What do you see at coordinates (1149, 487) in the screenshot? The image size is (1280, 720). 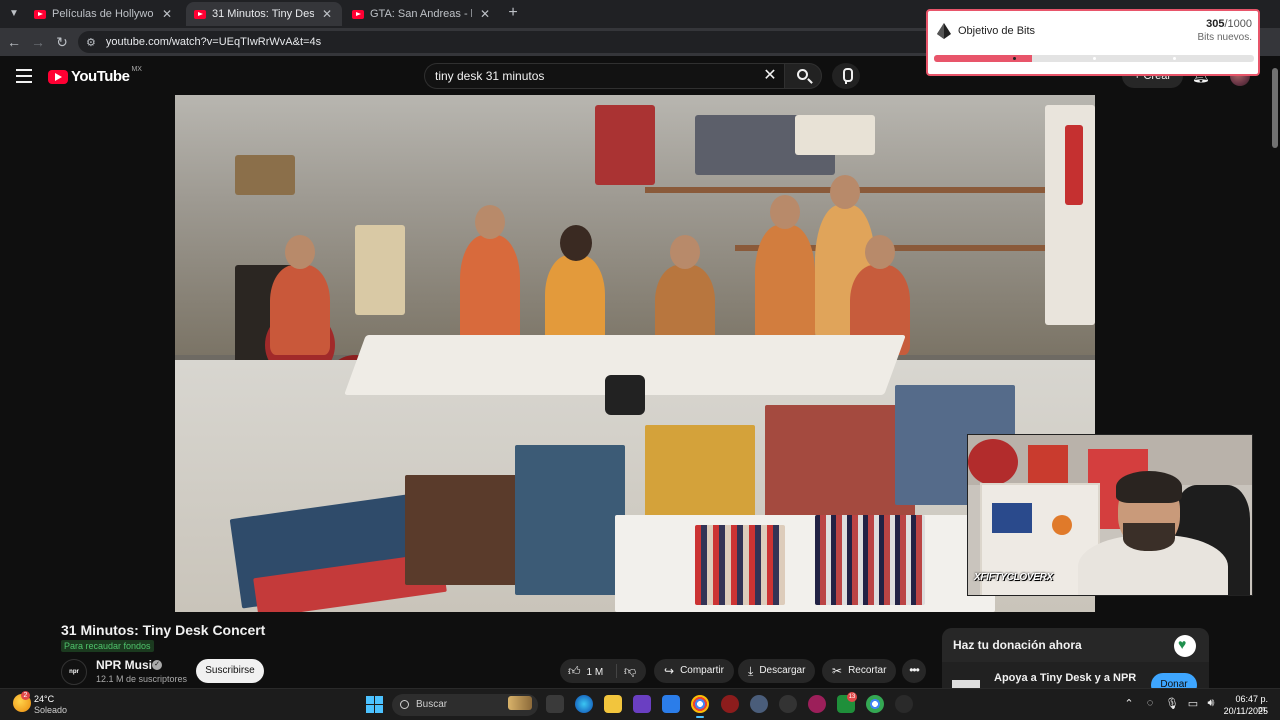 I see `webcam-person-hair` at bounding box center [1149, 487].